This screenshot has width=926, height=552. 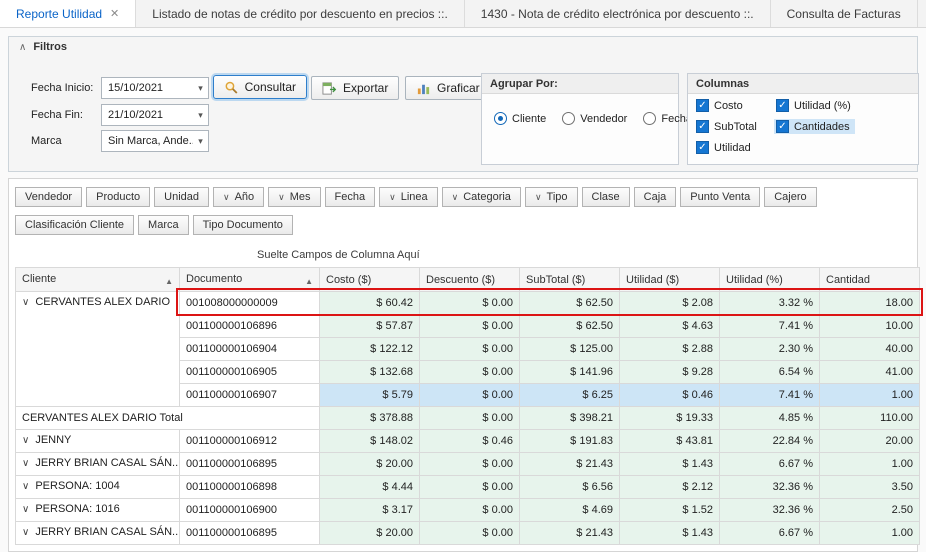 What do you see at coordinates (97, 279) in the screenshot?
I see `column-header-cliente: ▲ Cliente` at bounding box center [97, 279].